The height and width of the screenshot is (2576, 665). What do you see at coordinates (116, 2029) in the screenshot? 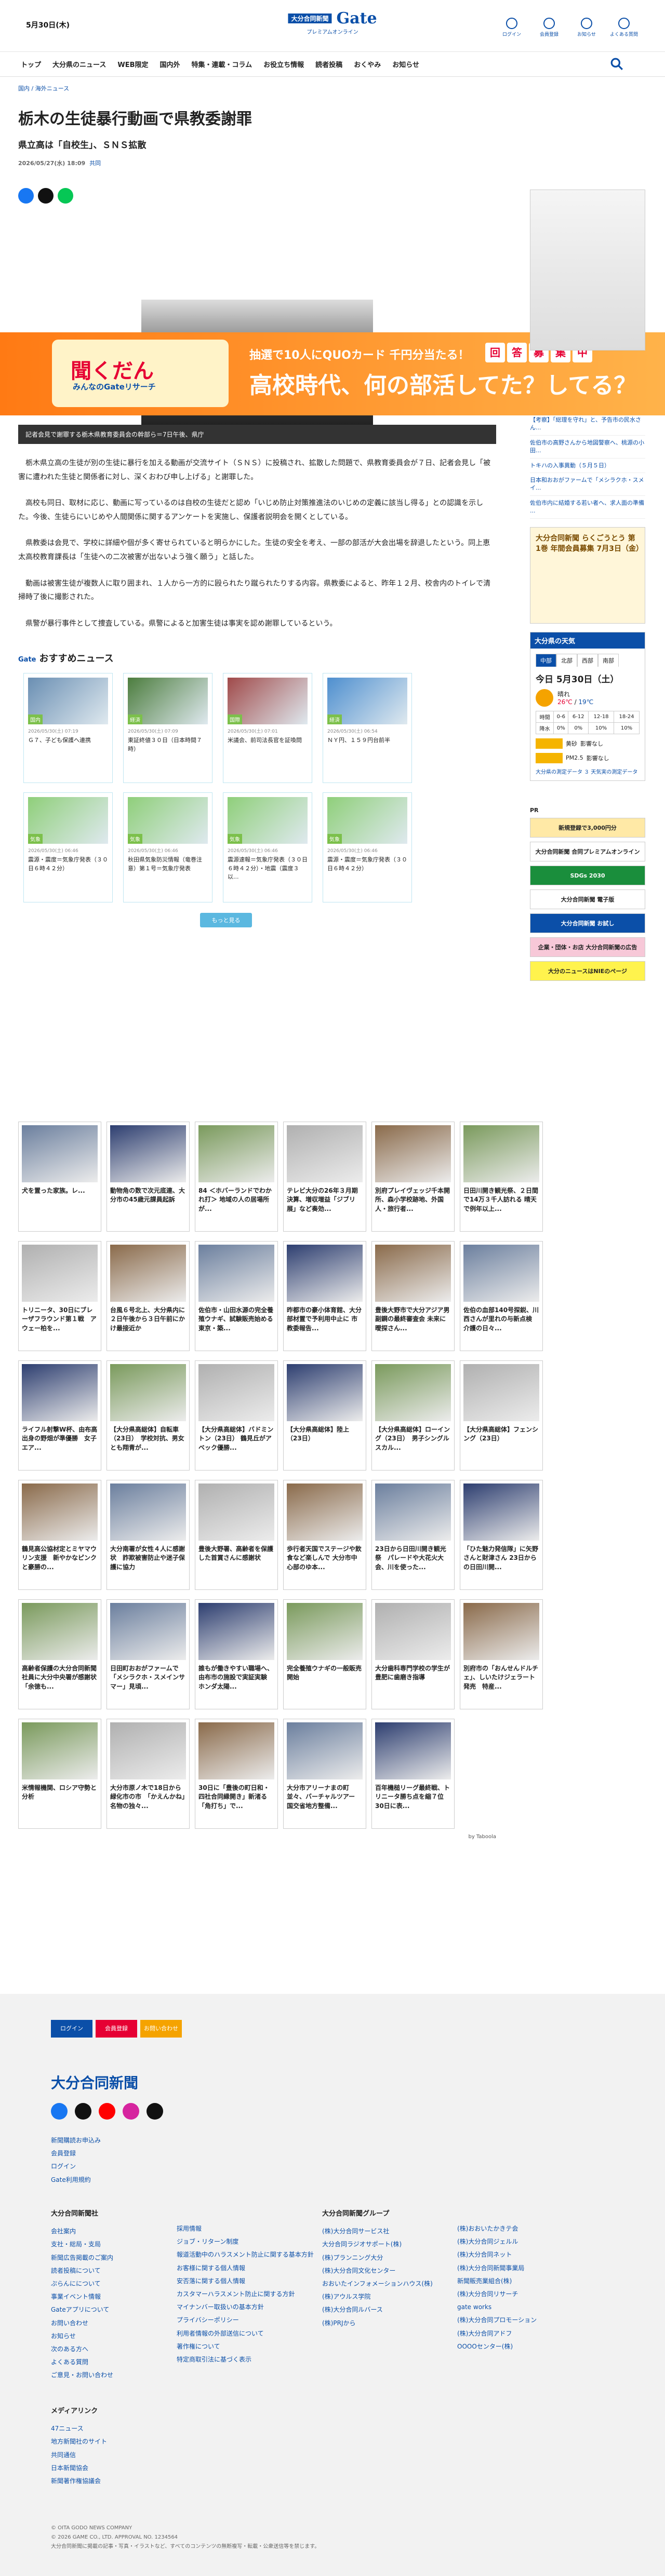
I see `footer-register-button: 会員登録` at bounding box center [116, 2029].